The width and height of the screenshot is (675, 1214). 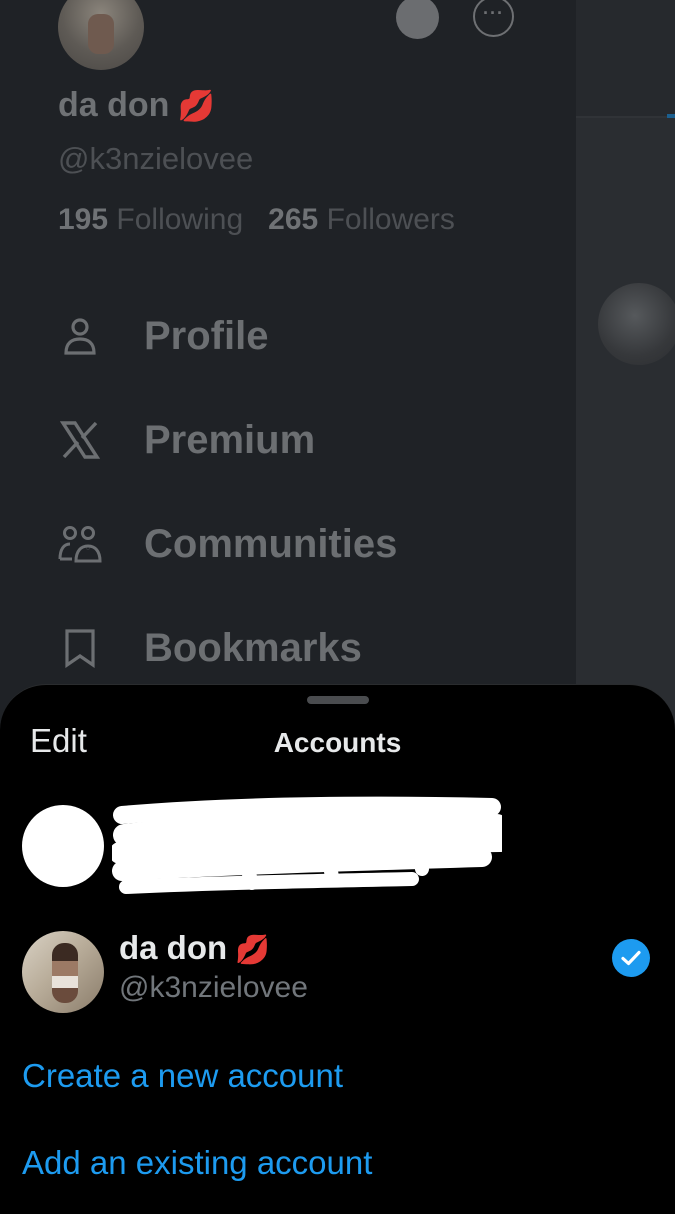 I want to click on redaction-scribble, so click(x=307, y=850).